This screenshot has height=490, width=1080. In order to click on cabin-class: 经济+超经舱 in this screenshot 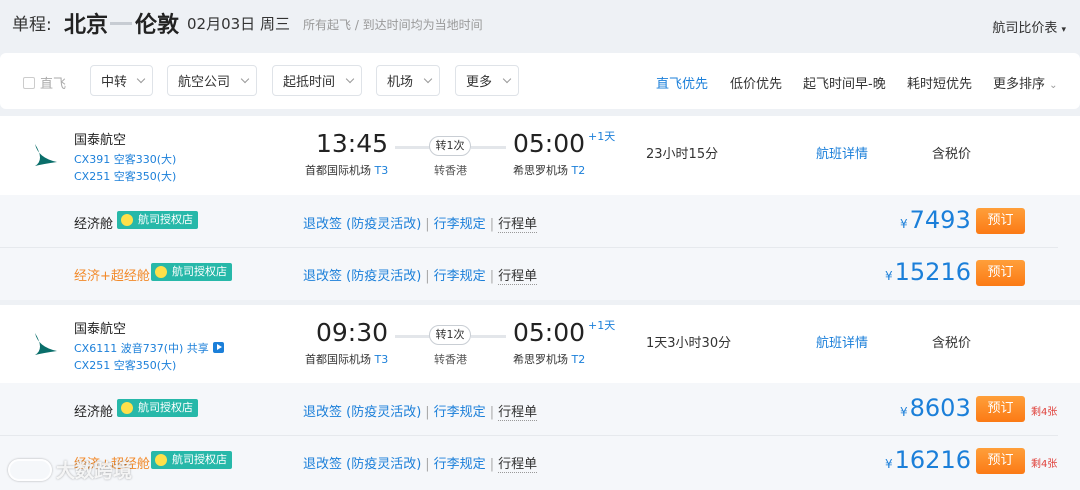, I will do `click(112, 276)`.